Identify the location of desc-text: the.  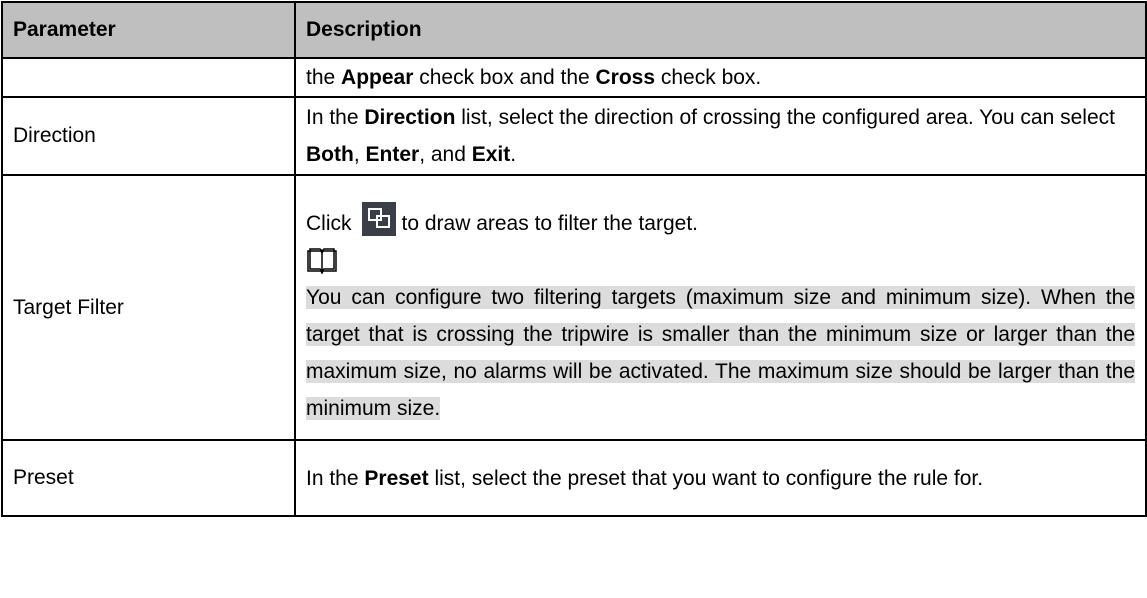
(324, 77).